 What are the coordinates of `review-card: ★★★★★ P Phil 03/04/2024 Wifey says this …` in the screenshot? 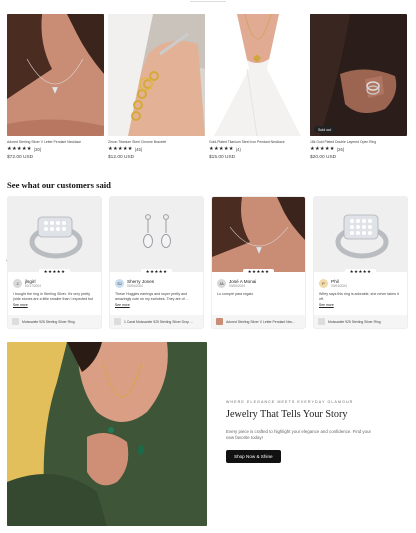 It's located at (360, 262).